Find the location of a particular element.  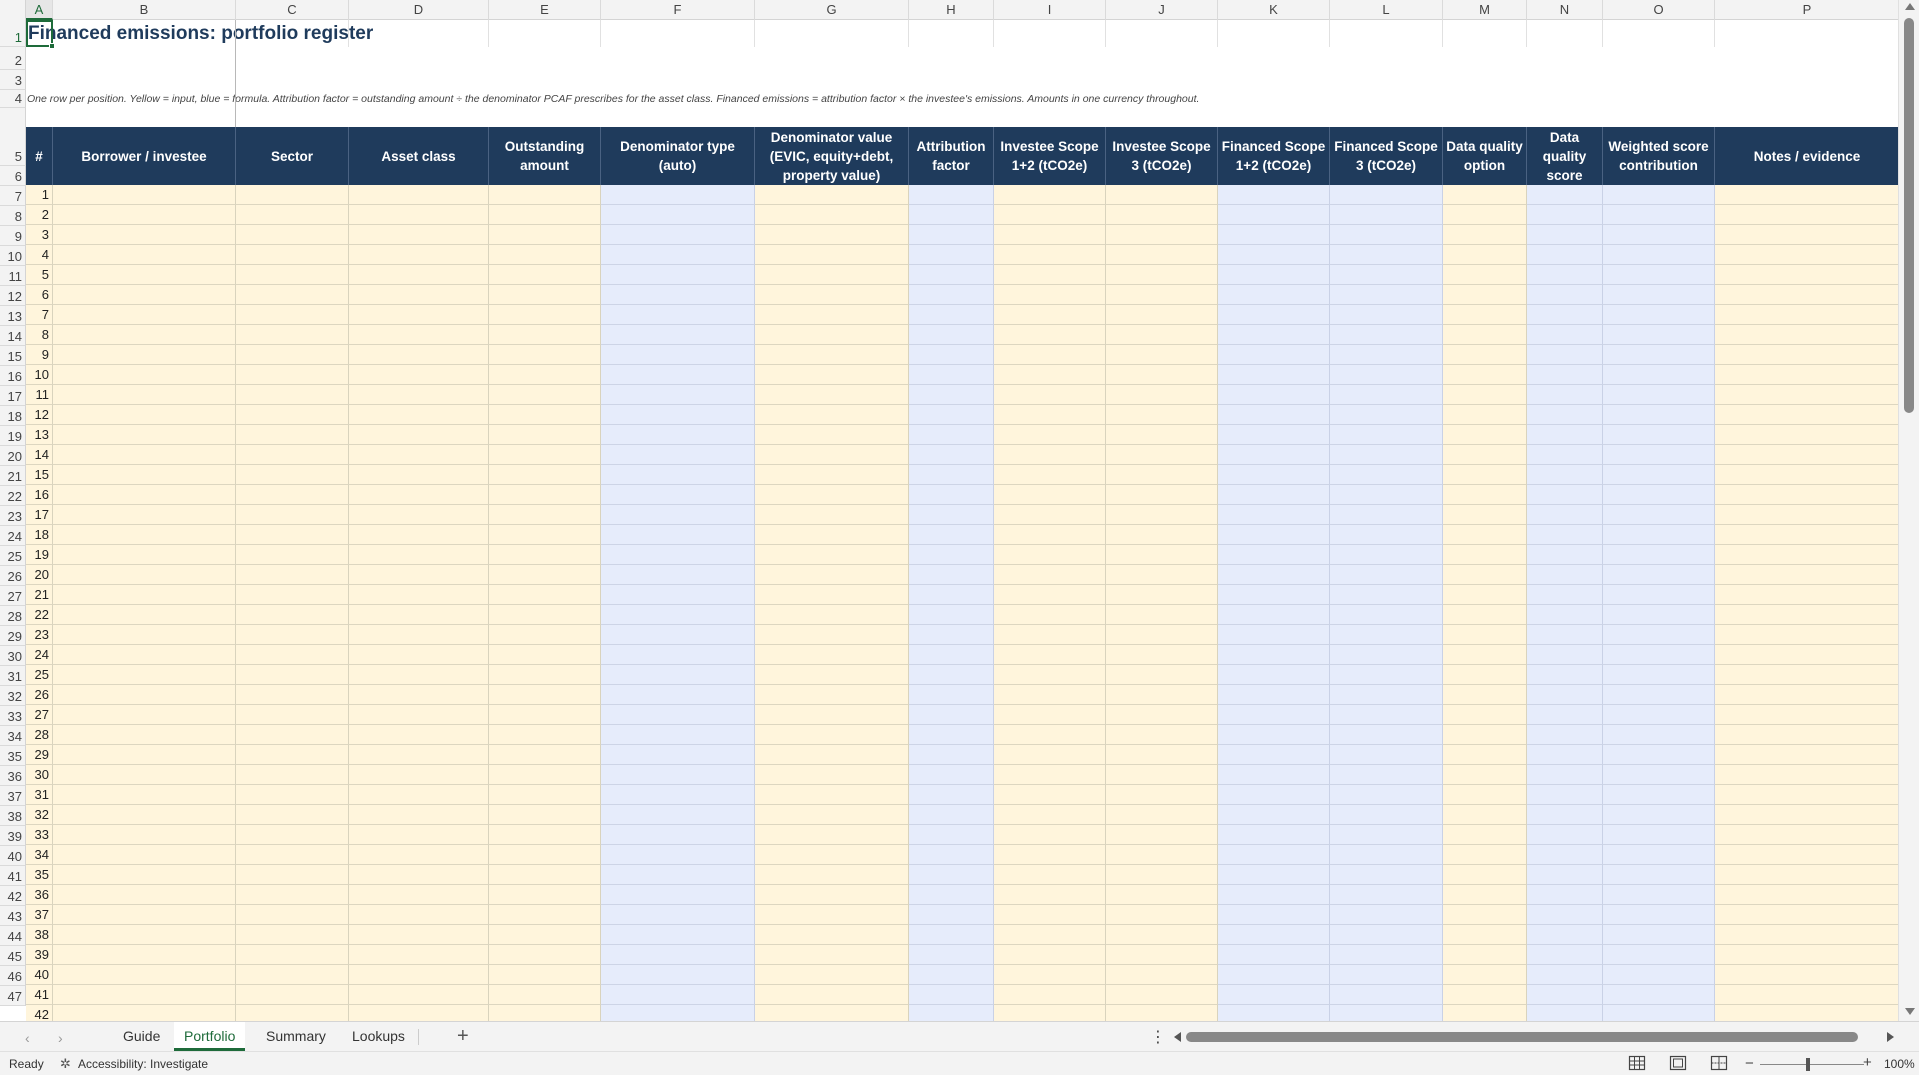

chevron-right-icon: › is located at coordinates (60, 1038).